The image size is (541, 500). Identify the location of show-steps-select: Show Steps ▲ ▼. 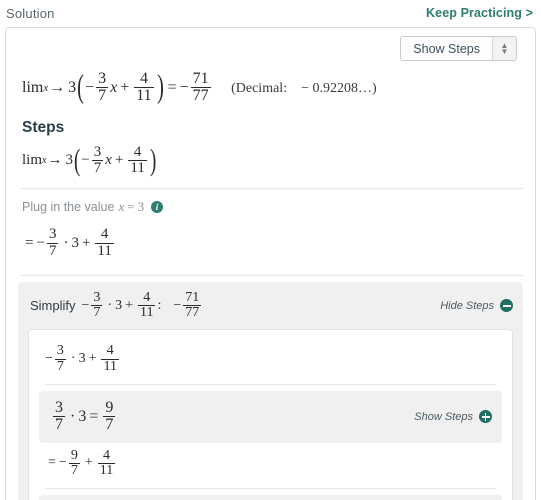
(458, 48).